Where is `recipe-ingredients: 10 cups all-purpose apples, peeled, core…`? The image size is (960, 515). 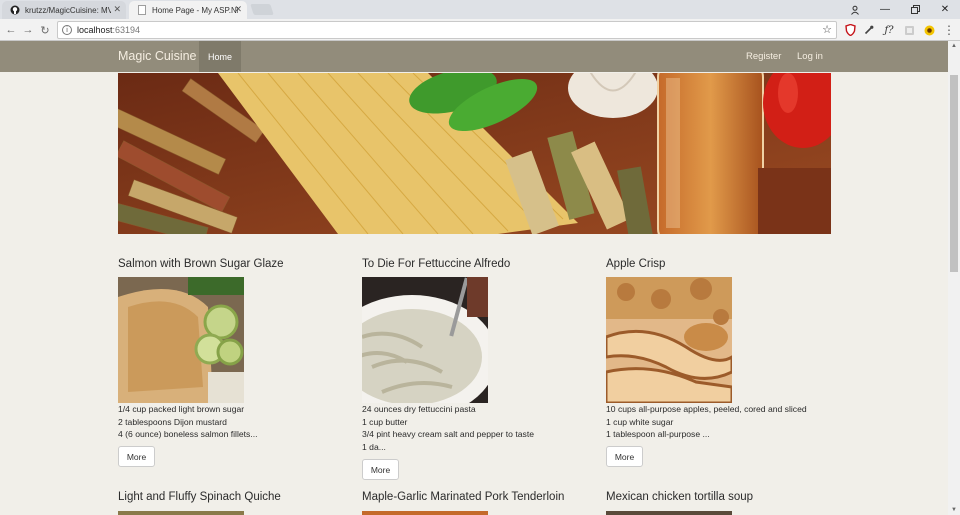
recipe-ingredients: 10 cups all-purpose apples, peeled, core… is located at coordinates (706, 422).